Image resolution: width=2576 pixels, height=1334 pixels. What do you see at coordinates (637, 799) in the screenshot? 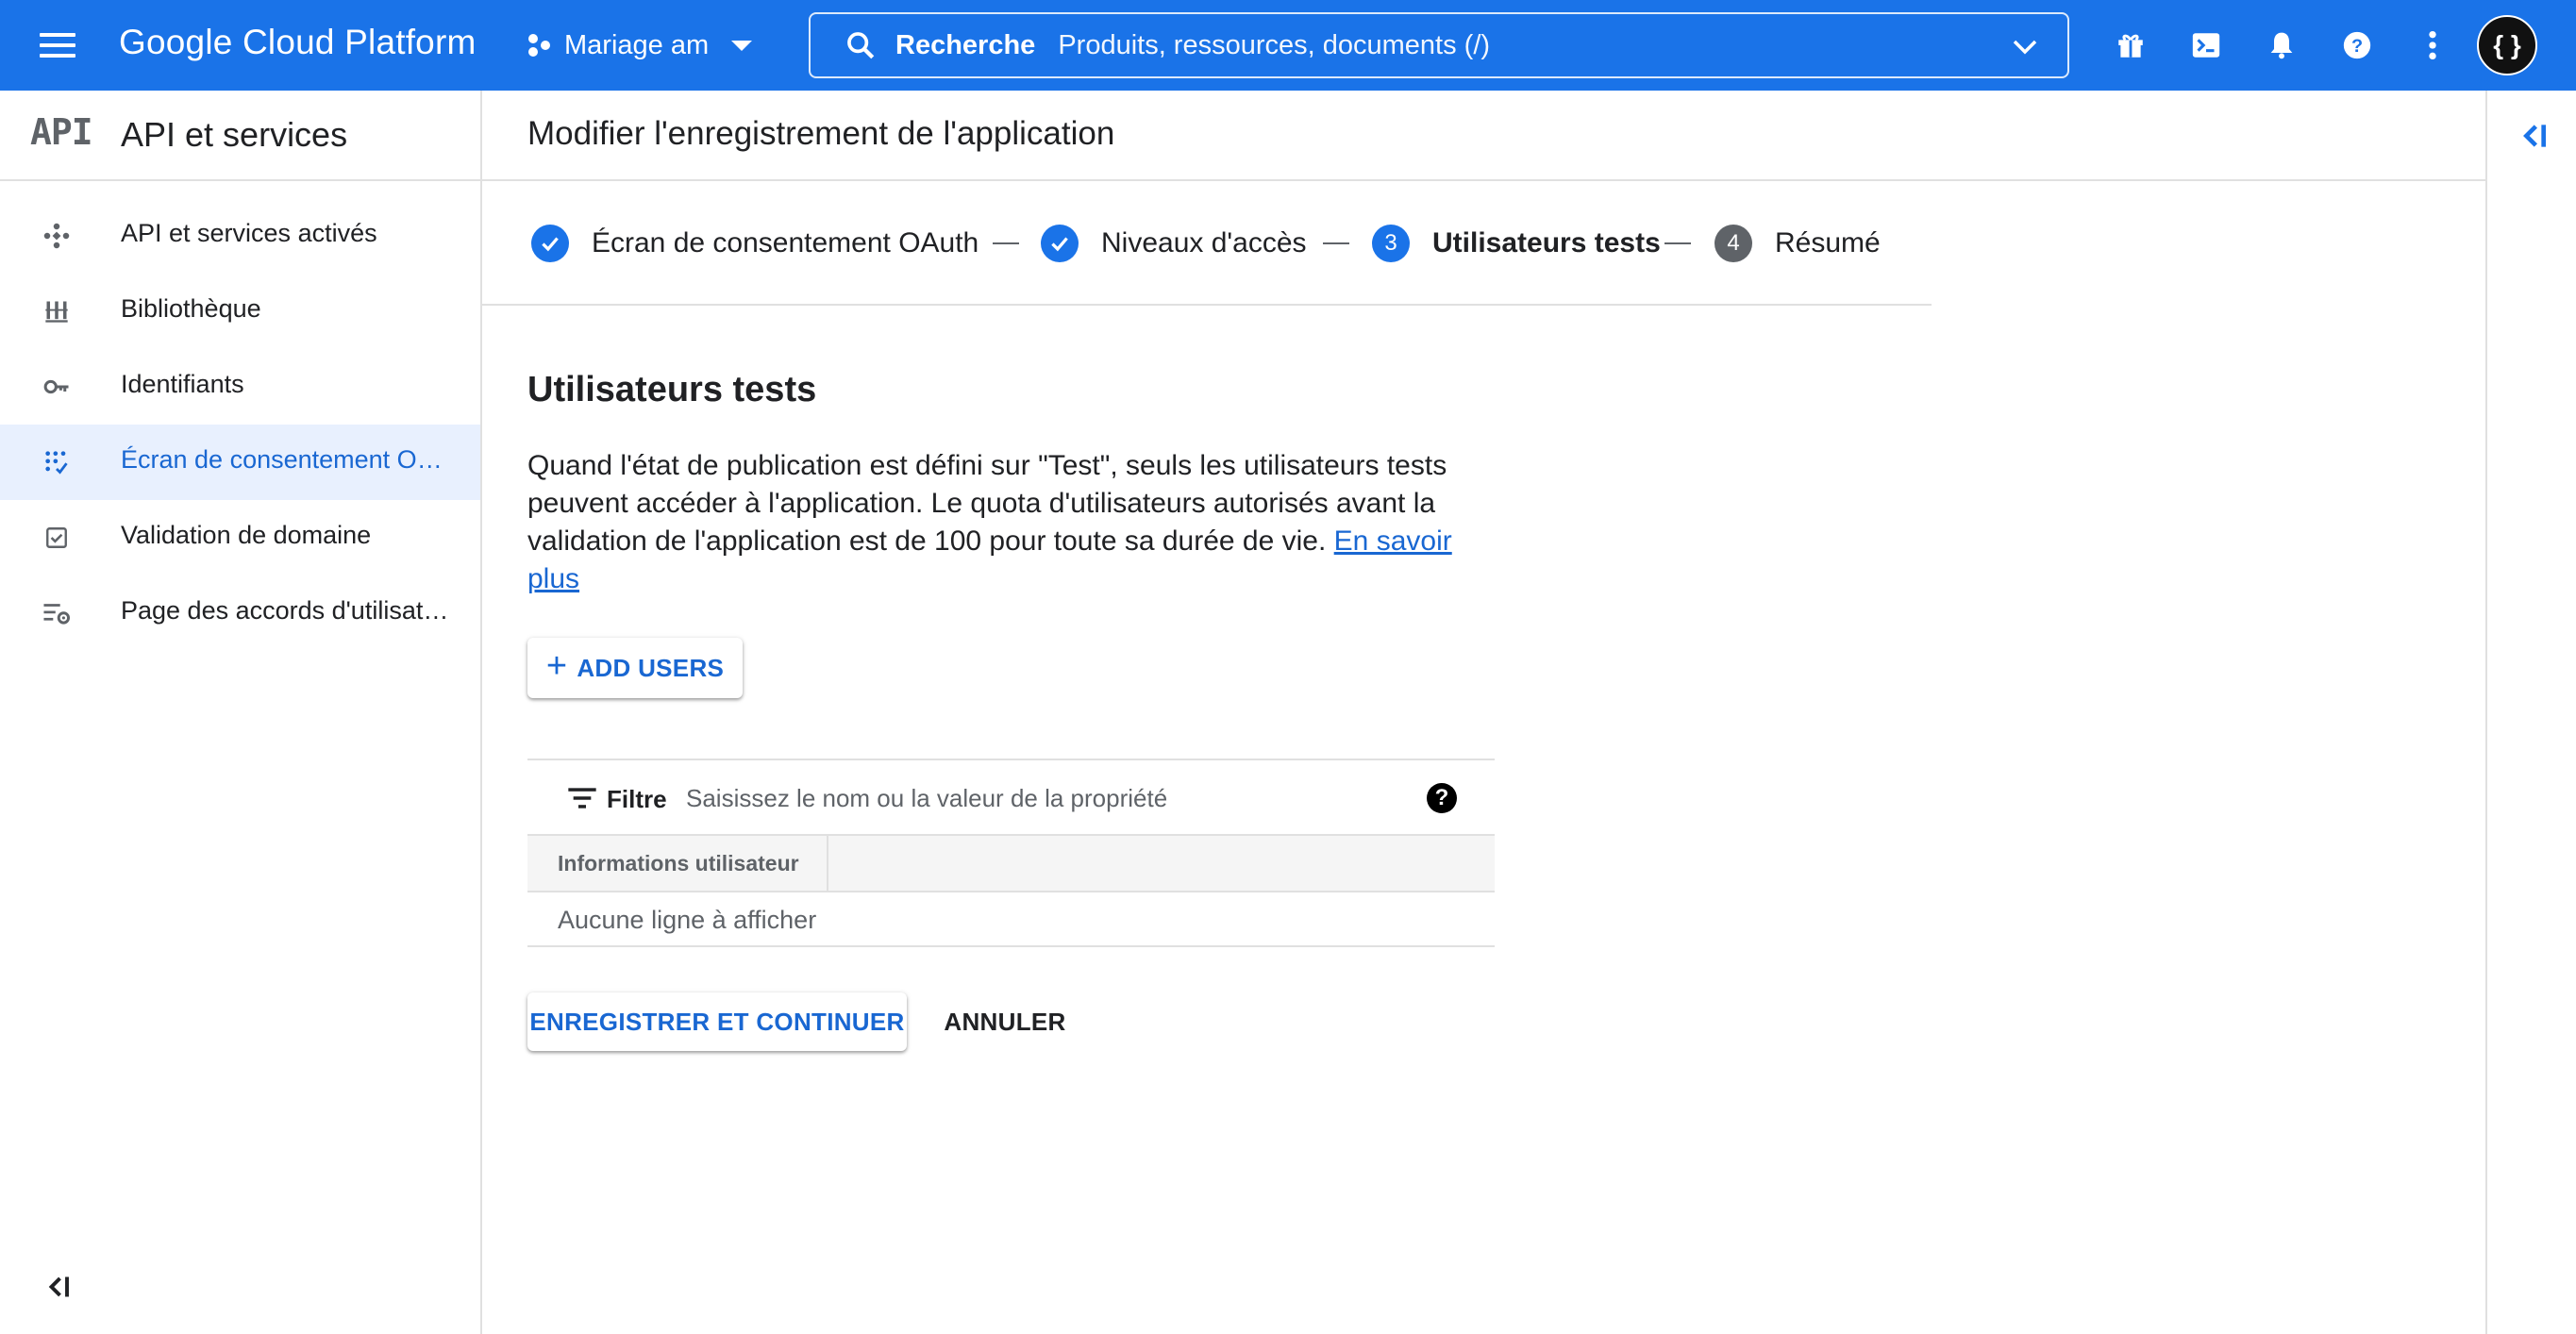
I see `filter-label: Filtre` at bounding box center [637, 799].